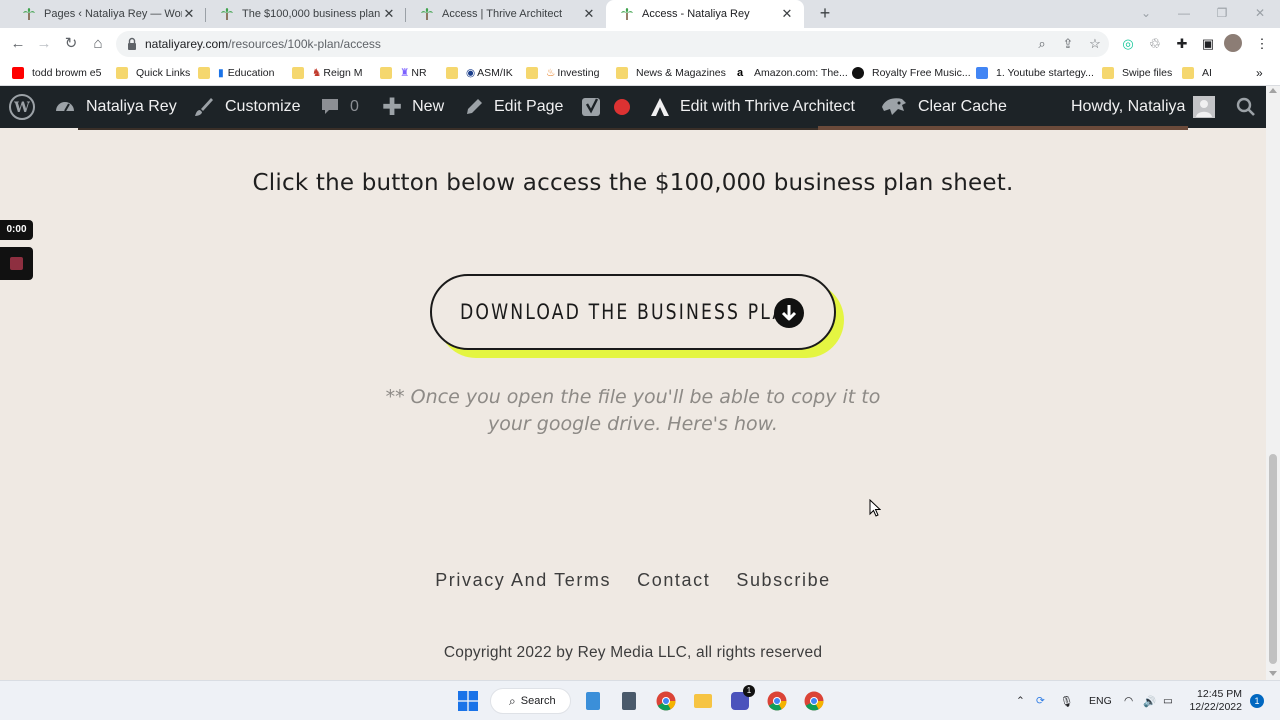 Image resolution: width=1280 pixels, height=720 pixels. I want to click on tab-search-icon: ⌄, so click(1146, 14).